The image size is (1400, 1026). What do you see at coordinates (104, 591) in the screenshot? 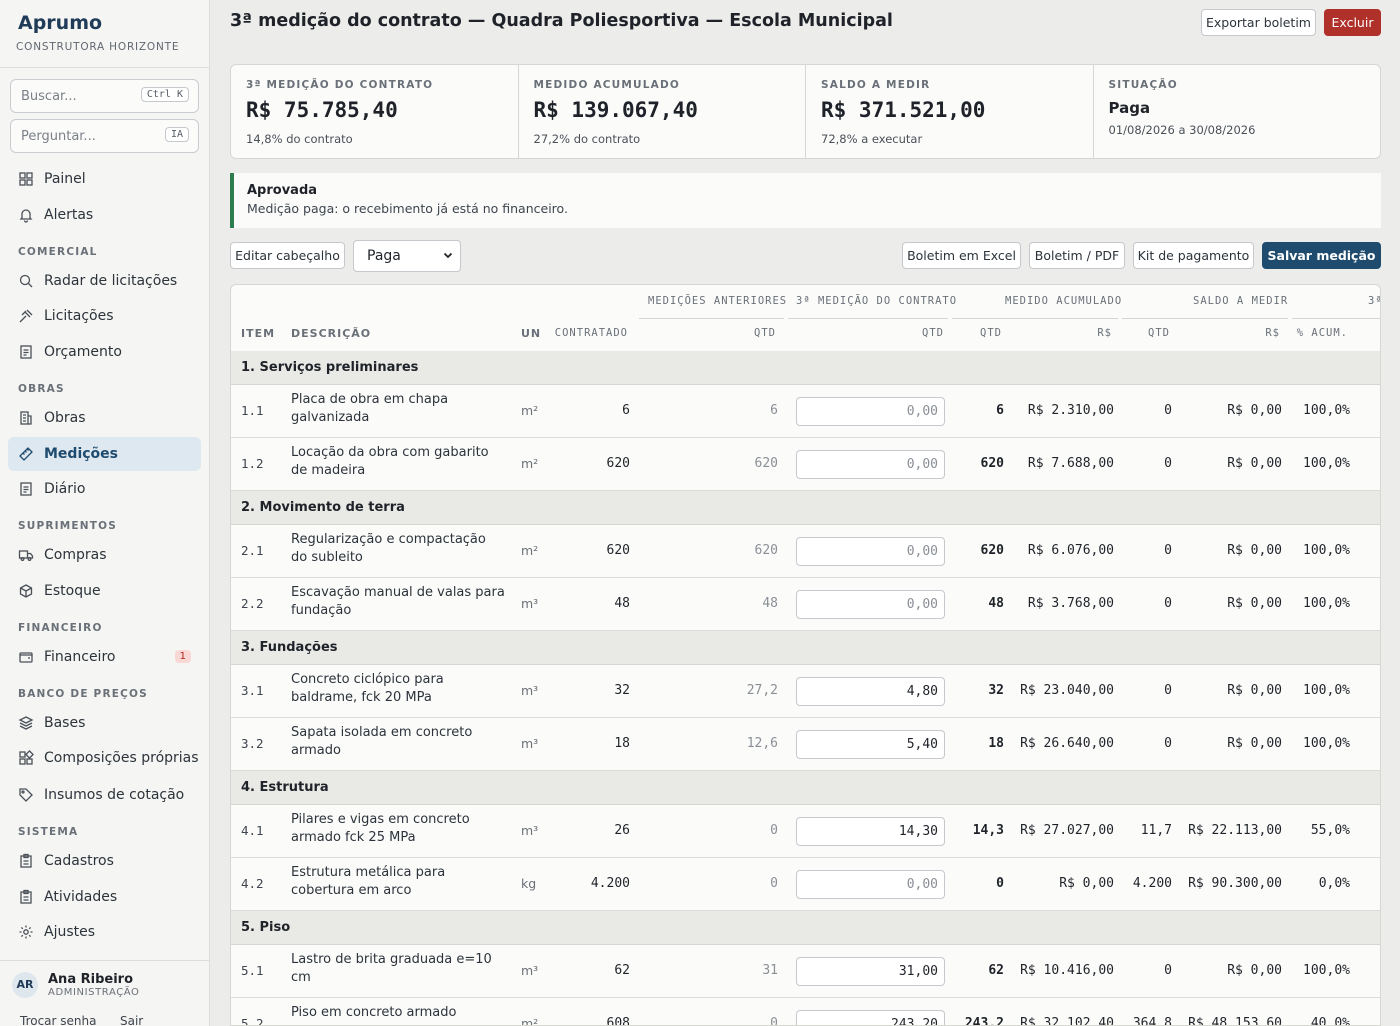
I see `sidebar-item-estoque: Estoque` at bounding box center [104, 591].